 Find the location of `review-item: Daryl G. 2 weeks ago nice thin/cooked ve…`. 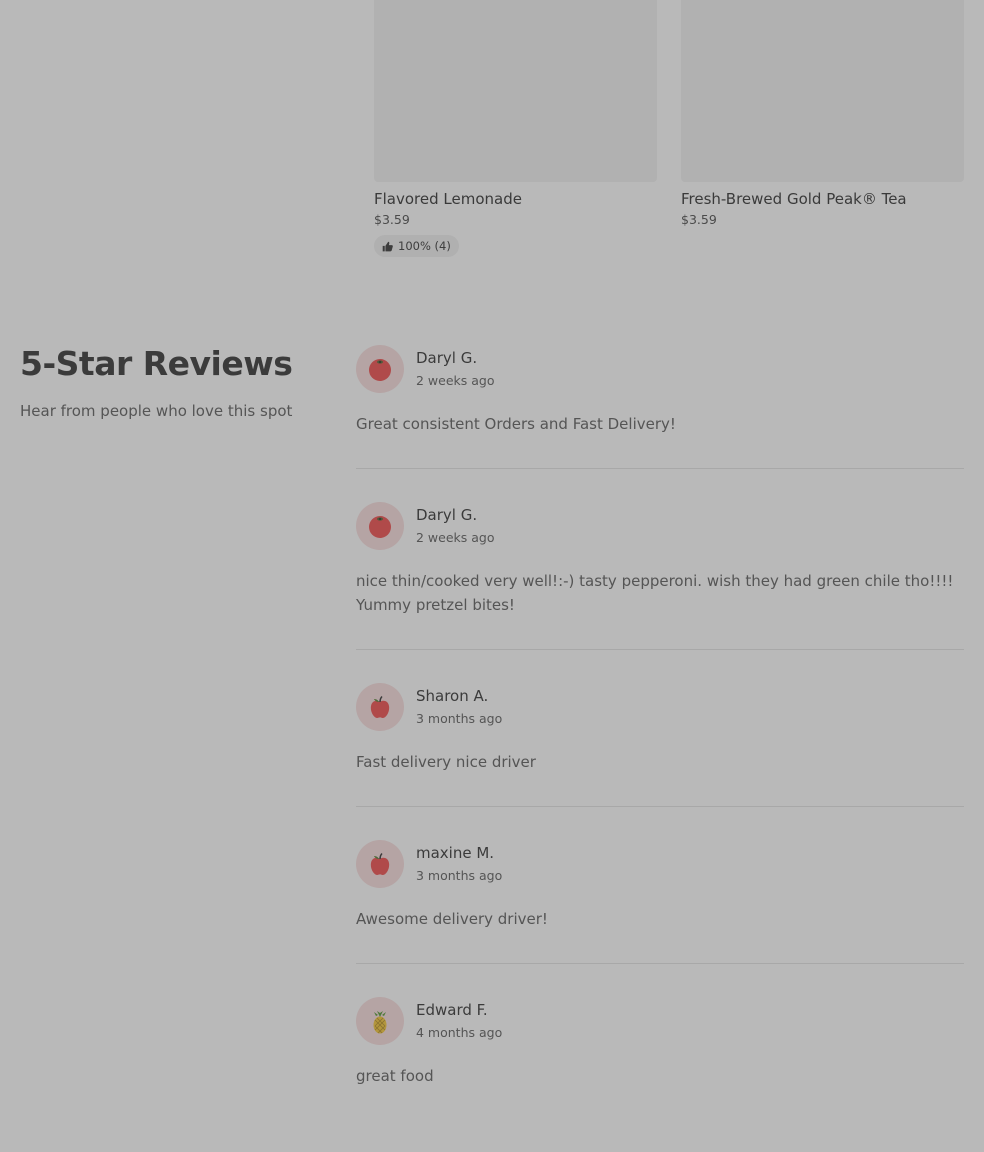

review-item: Daryl G. 2 weeks ago nice thin/cooked ve… is located at coordinates (660, 575).